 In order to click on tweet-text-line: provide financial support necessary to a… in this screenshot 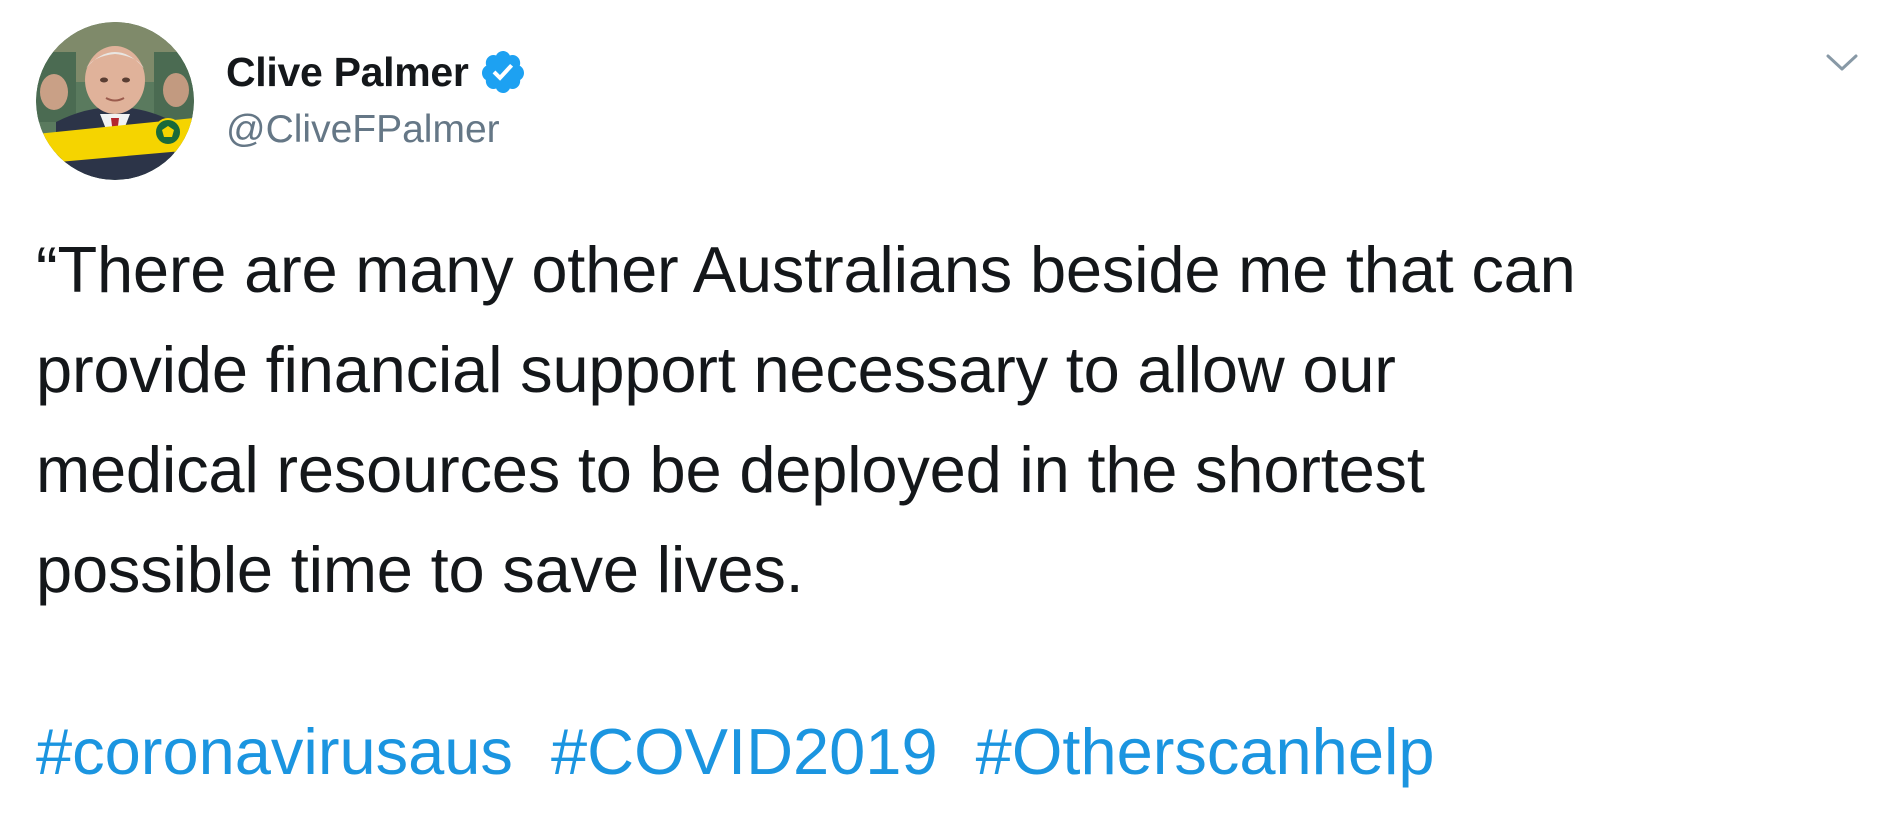, I will do `click(716, 369)`.